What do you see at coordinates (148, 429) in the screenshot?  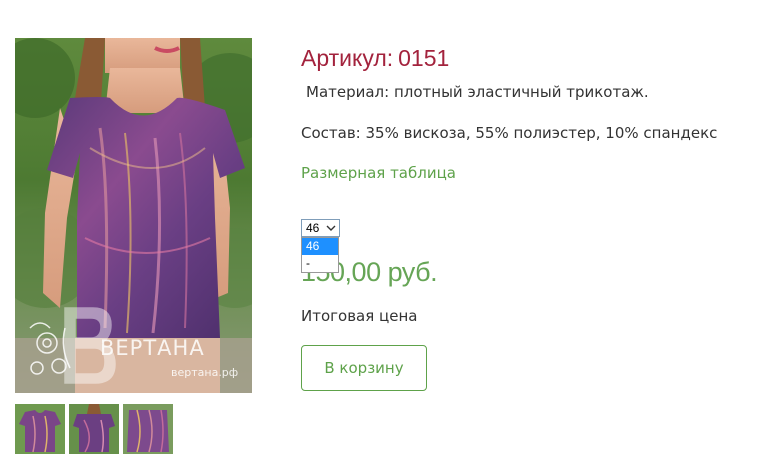 I see `thumbnail-detail` at bounding box center [148, 429].